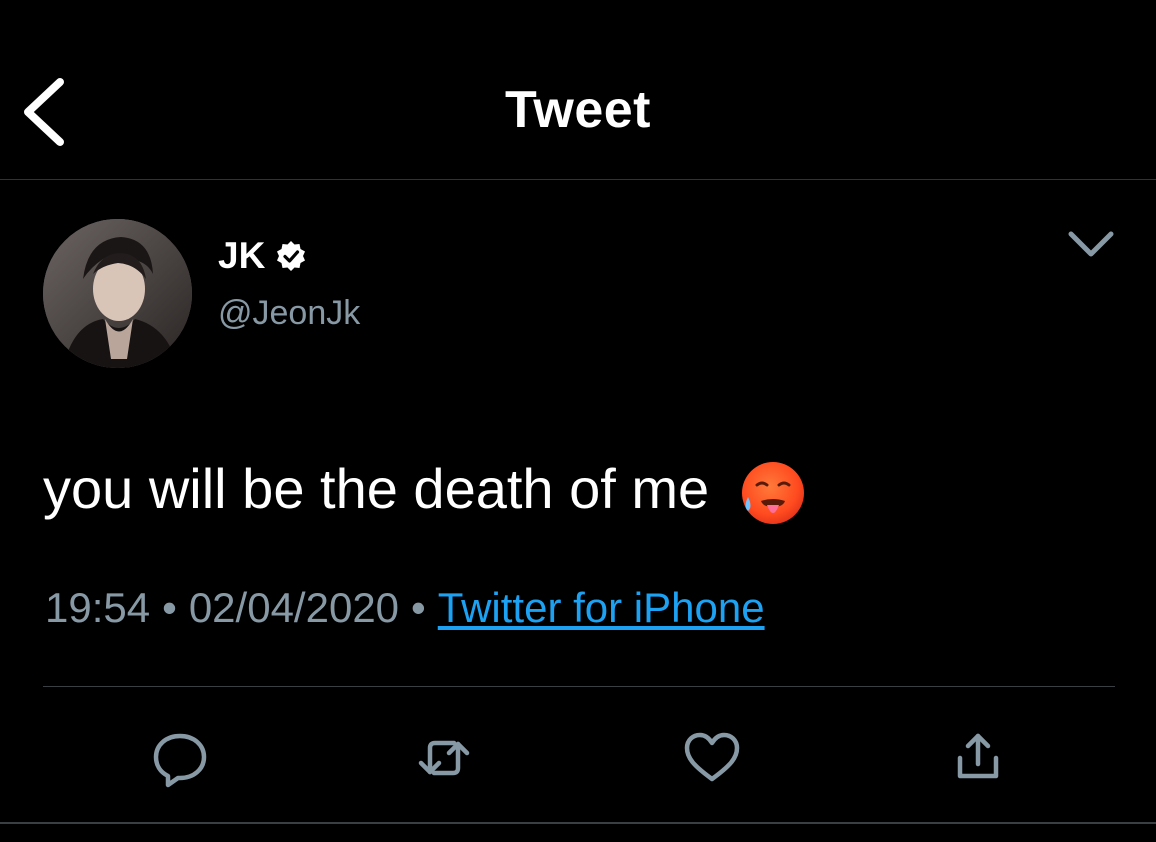 Image resolution: width=1156 pixels, height=842 pixels. What do you see at coordinates (294, 607) in the screenshot?
I see `tweet-date: 02/04/2020` at bounding box center [294, 607].